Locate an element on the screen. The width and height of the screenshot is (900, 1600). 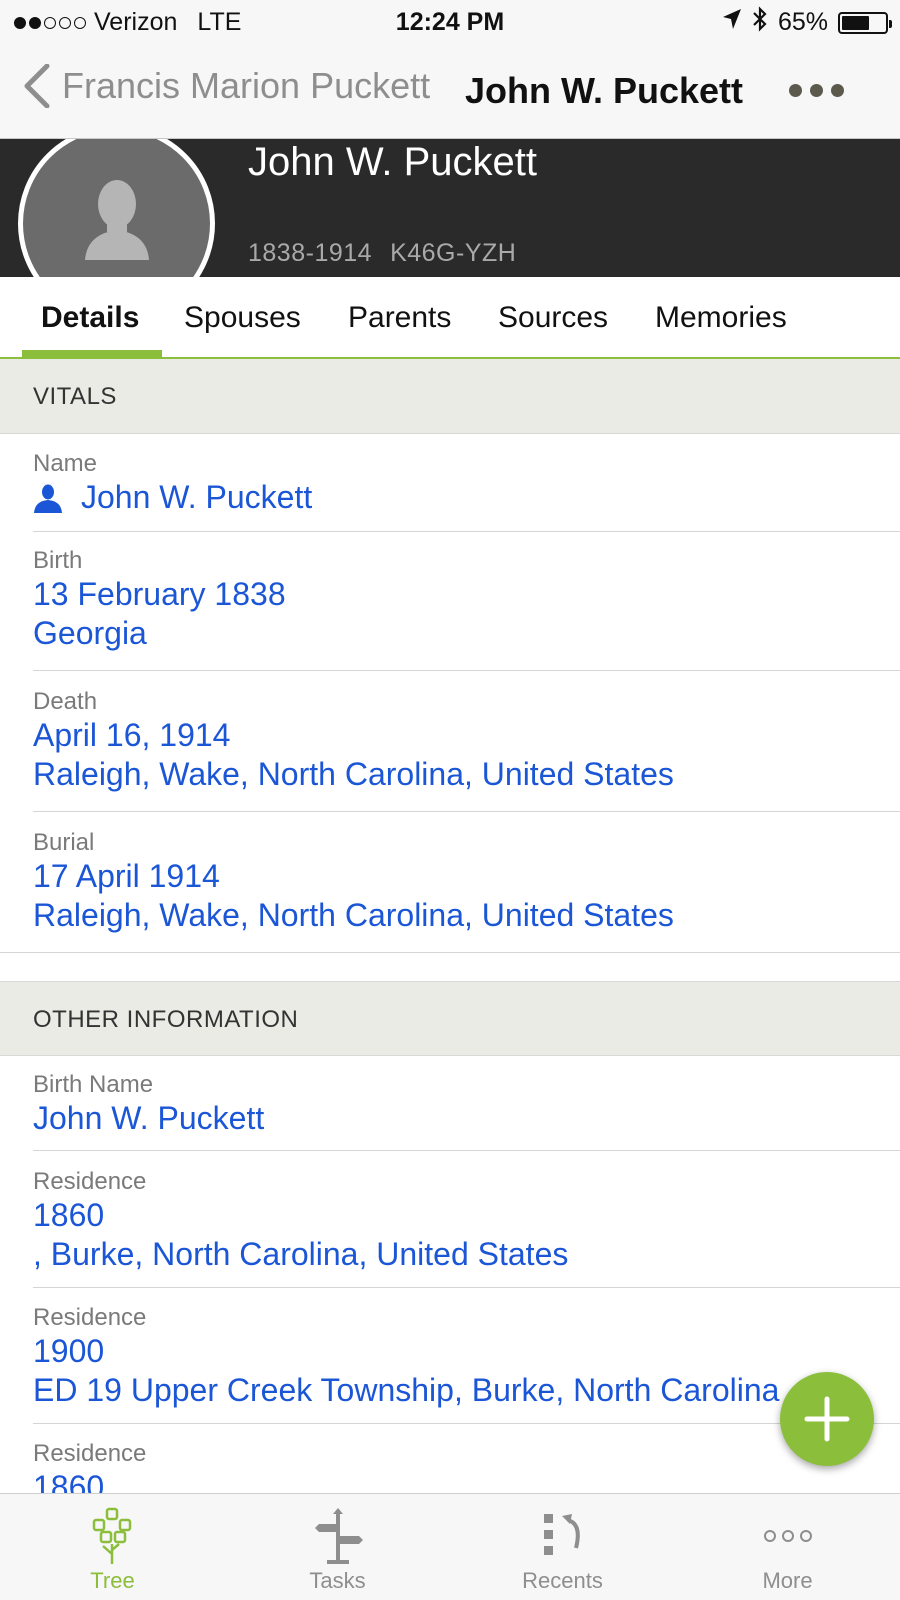
tabbar-item-recents: Recents is located at coordinates (562, 1547).